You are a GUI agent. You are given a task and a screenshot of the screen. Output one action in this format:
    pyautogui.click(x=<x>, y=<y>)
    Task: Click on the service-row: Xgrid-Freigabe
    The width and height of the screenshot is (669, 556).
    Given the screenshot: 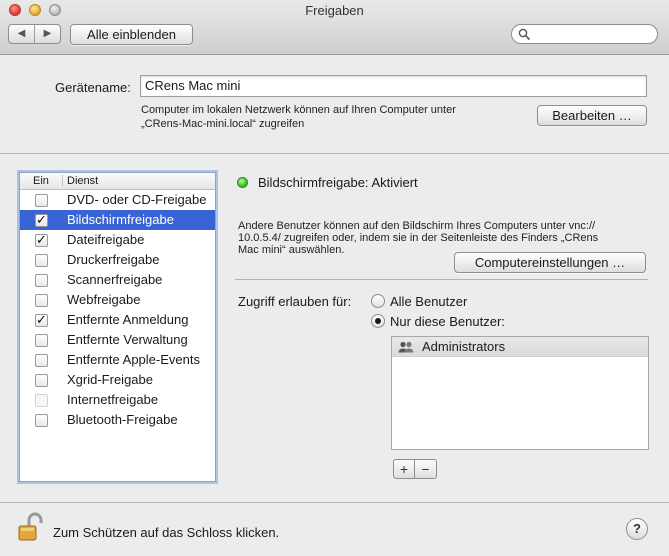 What is the action you would take?
    pyautogui.click(x=117, y=380)
    